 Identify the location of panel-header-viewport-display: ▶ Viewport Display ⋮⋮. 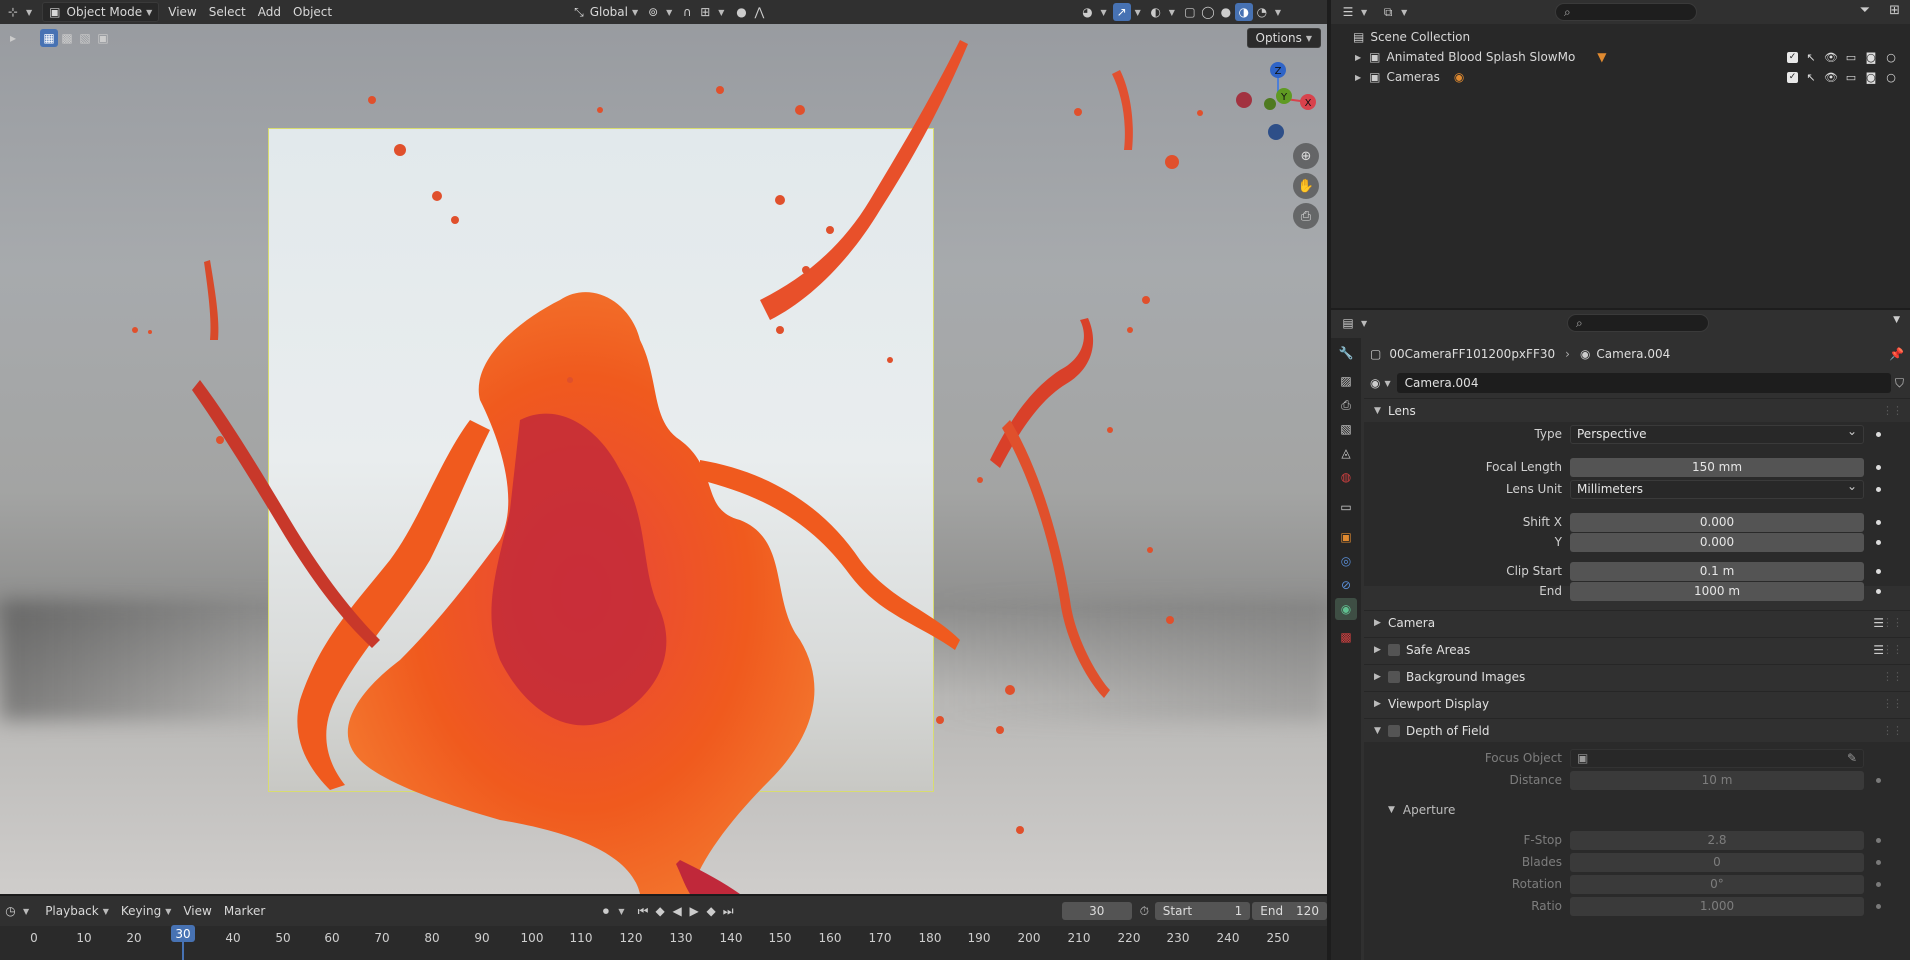
(1637, 703).